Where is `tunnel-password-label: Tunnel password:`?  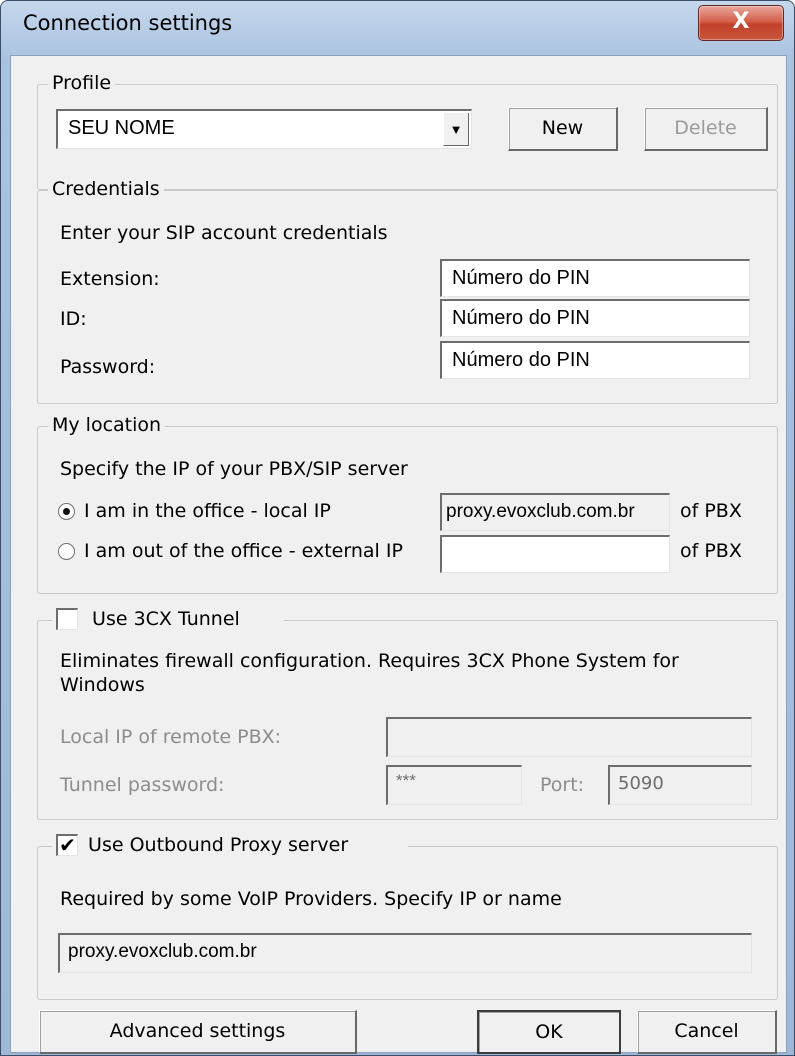
tunnel-password-label: Tunnel password: is located at coordinates (142, 785).